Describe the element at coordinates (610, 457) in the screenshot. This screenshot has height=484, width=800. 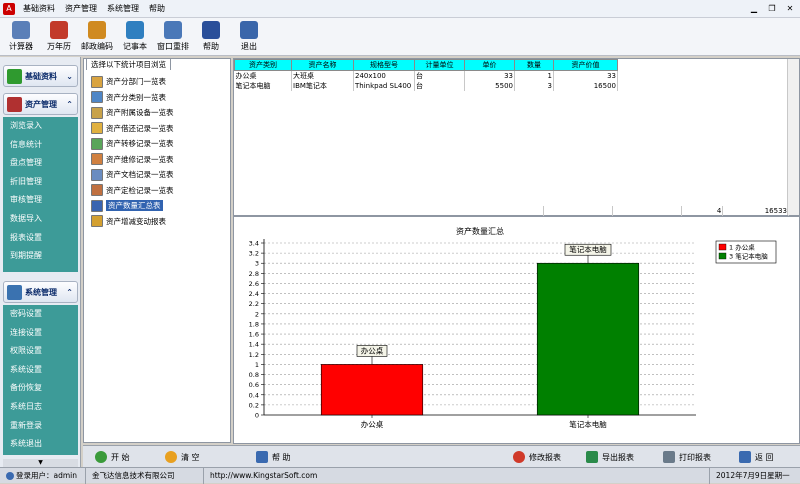
I see `export-report-button: 导出报表` at that location.